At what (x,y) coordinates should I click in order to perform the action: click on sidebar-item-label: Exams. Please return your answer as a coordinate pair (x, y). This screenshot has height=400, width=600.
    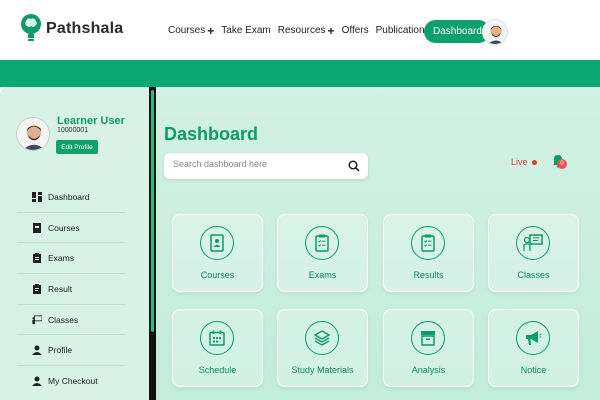
    Looking at the image, I should click on (61, 258).